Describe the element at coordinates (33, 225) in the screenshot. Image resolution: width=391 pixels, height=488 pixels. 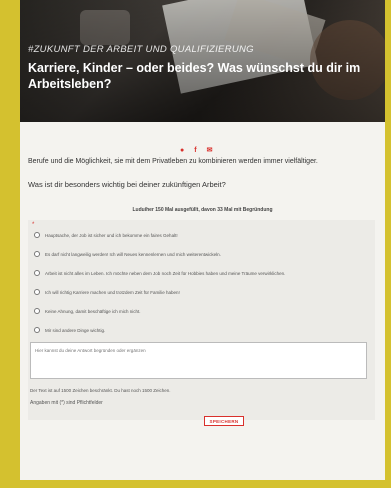
I see `required-marker: *` at that location.